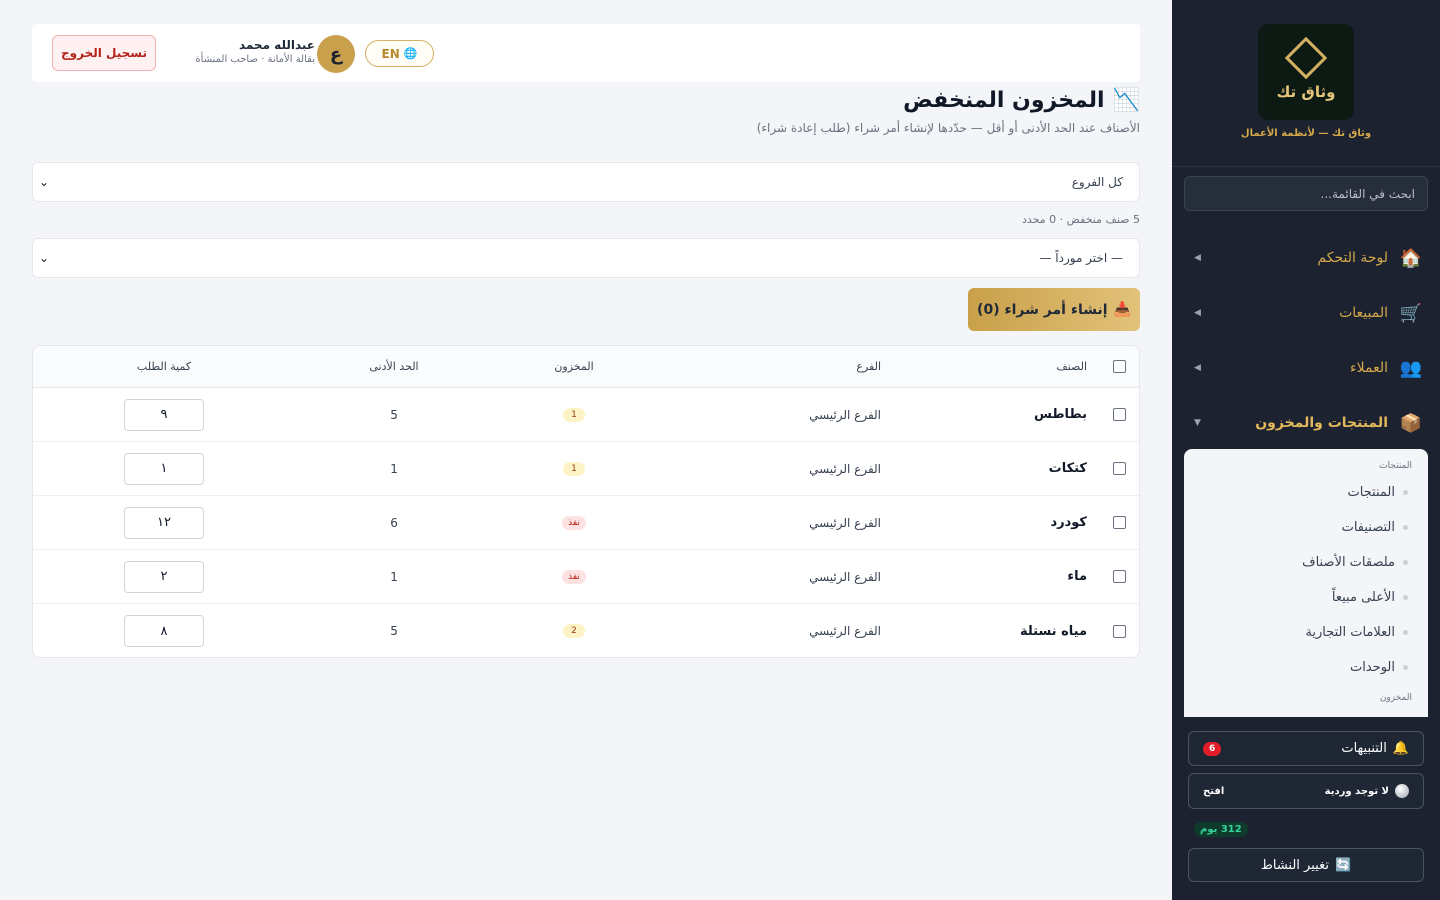  I want to click on item-name: كتكات, so click(1067, 468).